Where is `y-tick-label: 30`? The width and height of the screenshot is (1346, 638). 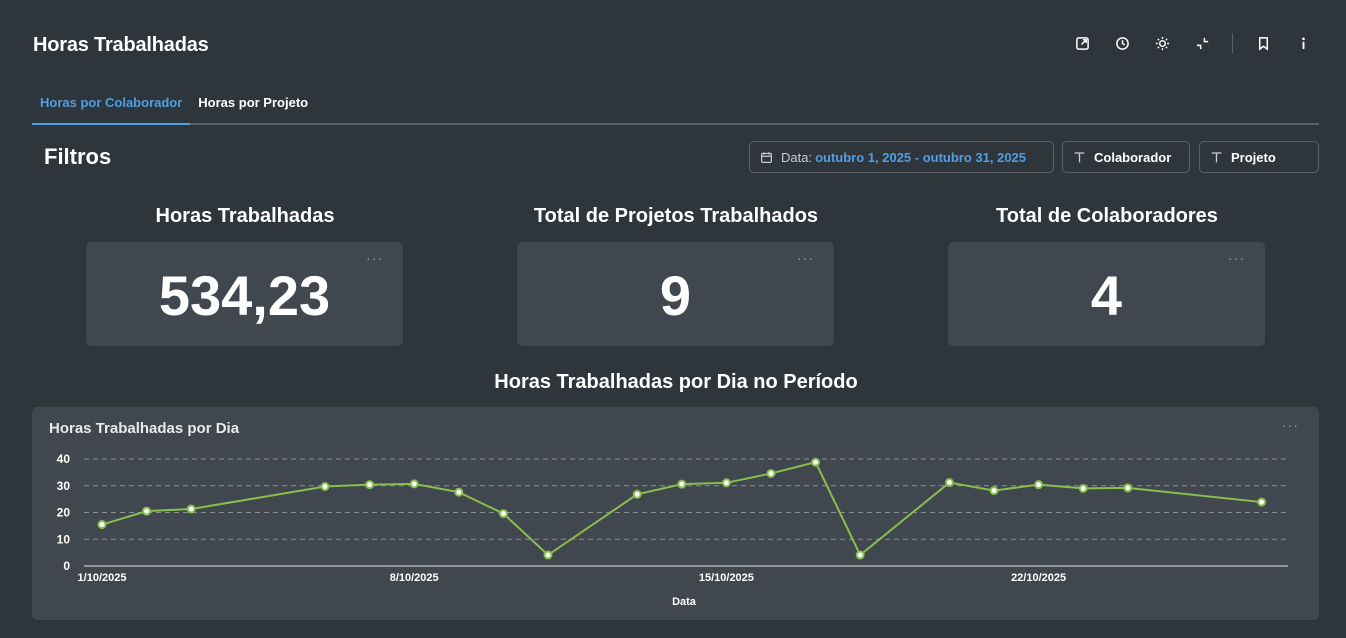
y-tick-label: 30 is located at coordinates (64, 486).